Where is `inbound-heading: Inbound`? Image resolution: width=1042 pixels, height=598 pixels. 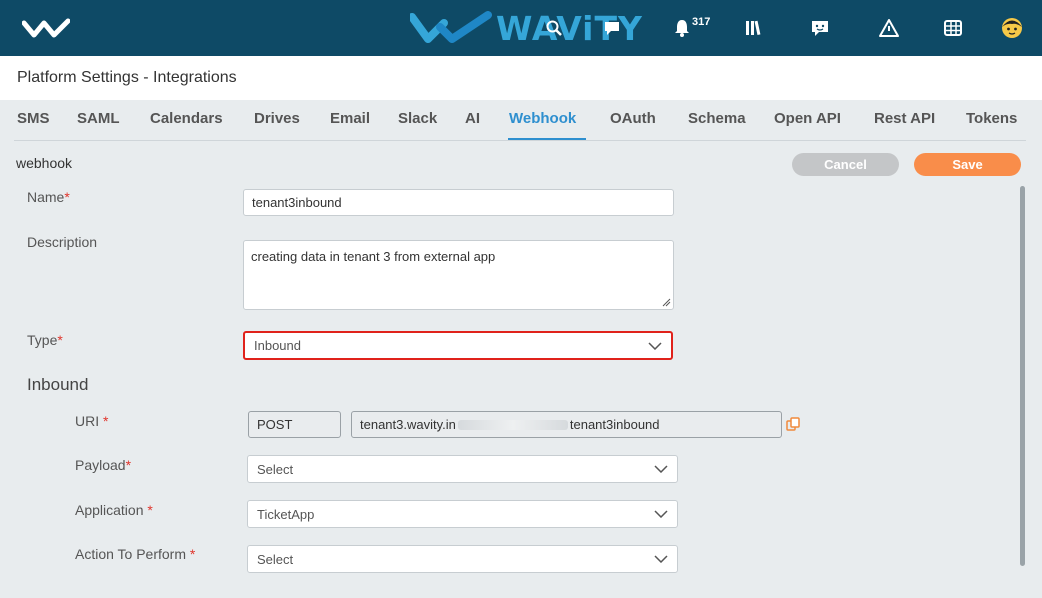 inbound-heading: Inbound is located at coordinates (58, 384).